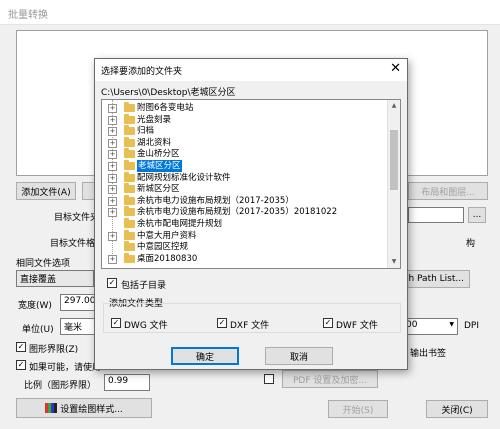  I want to click on scrollbar-thumb, so click(394, 160).